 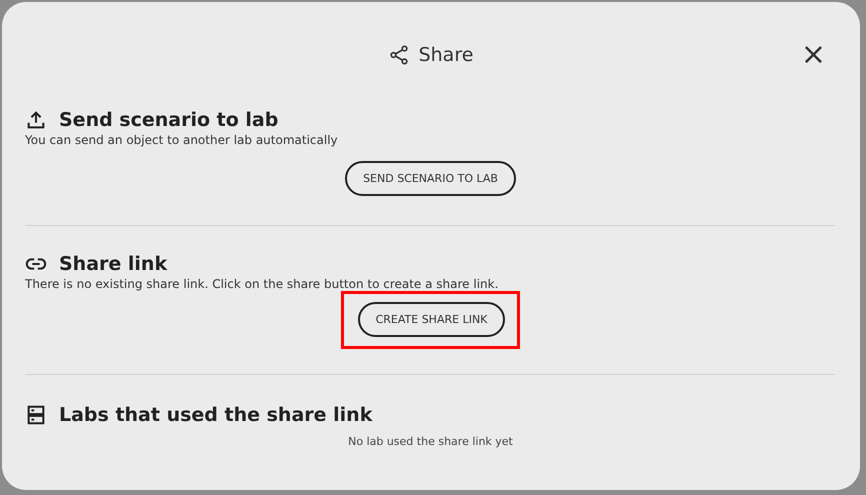 I want to click on section-heading: Send scenario to lab, so click(x=168, y=120).